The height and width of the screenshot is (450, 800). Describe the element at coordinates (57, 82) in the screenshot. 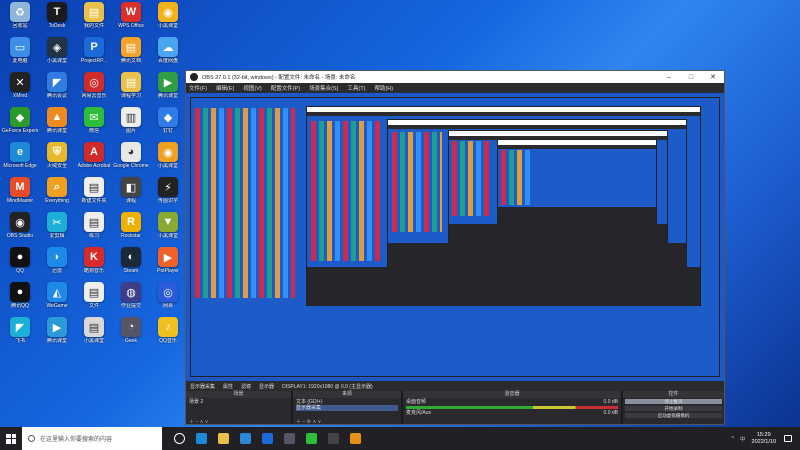

I see `app-icon: ◤` at that location.